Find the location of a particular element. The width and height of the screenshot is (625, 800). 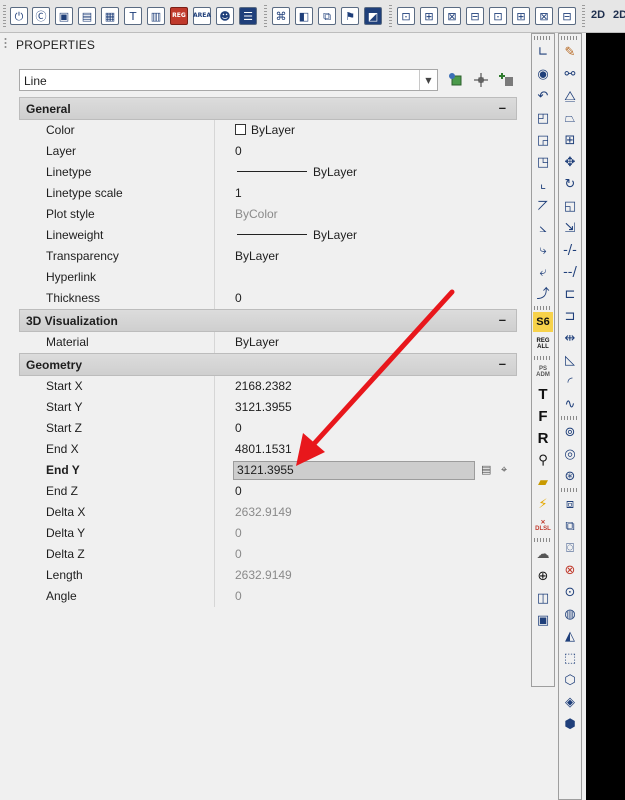

torus-icon: ◍ is located at coordinates (570, 614).